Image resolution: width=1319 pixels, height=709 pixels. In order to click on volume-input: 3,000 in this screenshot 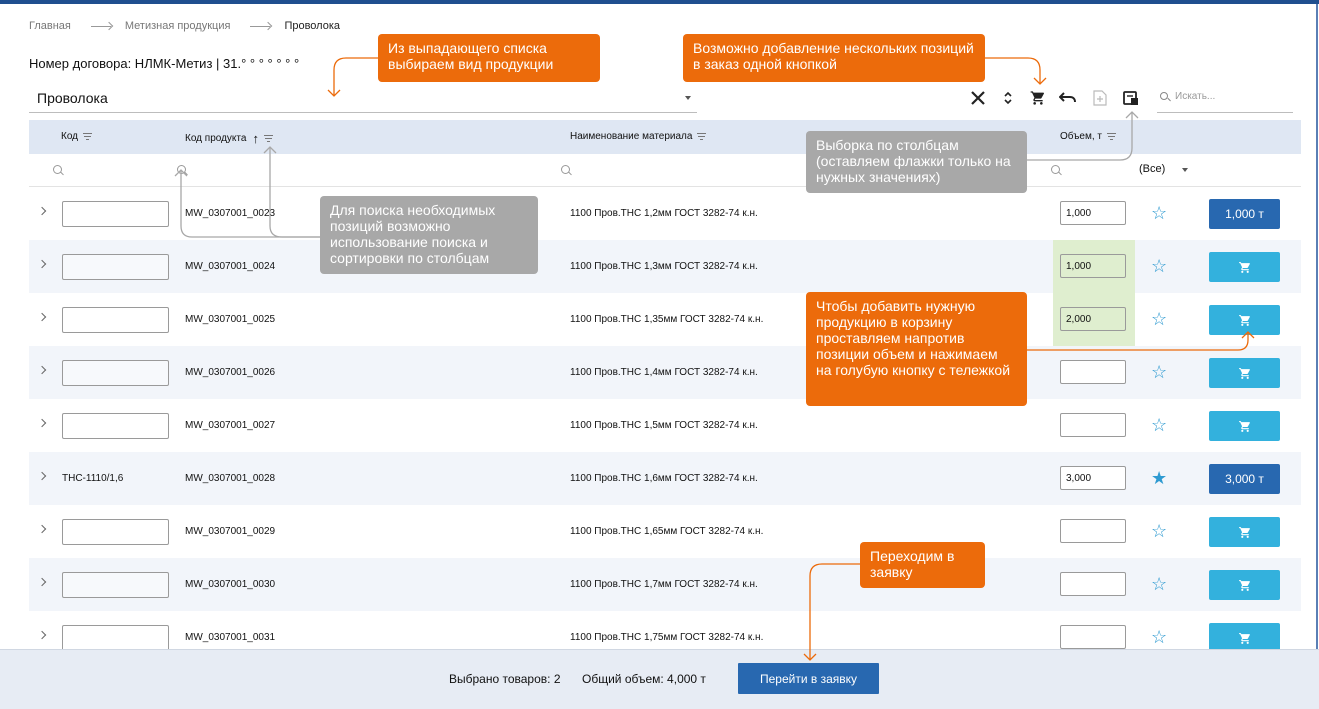, I will do `click(1093, 478)`.